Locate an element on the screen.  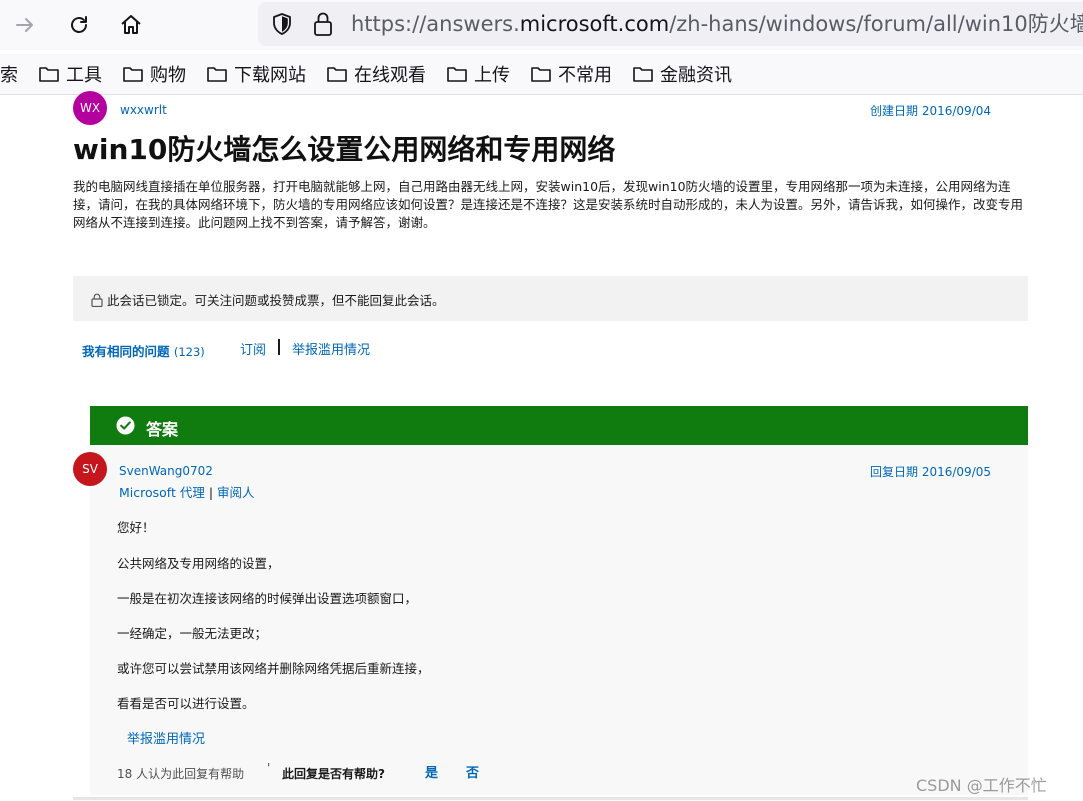
helpful-yes-button: 是 is located at coordinates (431, 771).